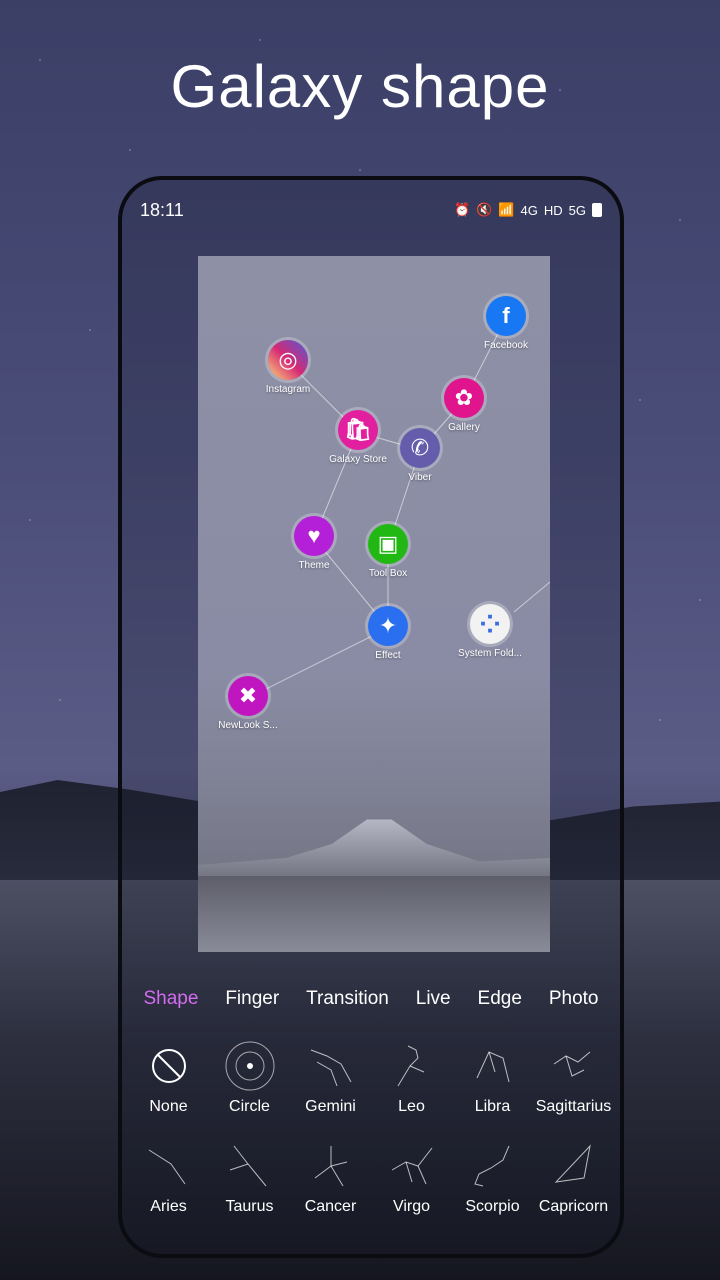 This screenshot has width=720, height=1280. What do you see at coordinates (433, 999) in the screenshot?
I see `tab-live: Live` at bounding box center [433, 999].